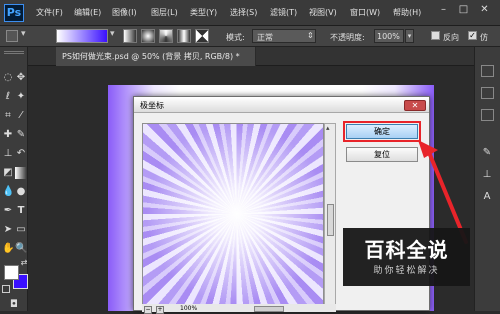 This screenshot has height=314, width=500. I want to click on menu-view: 视图(V), so click(323, 12).